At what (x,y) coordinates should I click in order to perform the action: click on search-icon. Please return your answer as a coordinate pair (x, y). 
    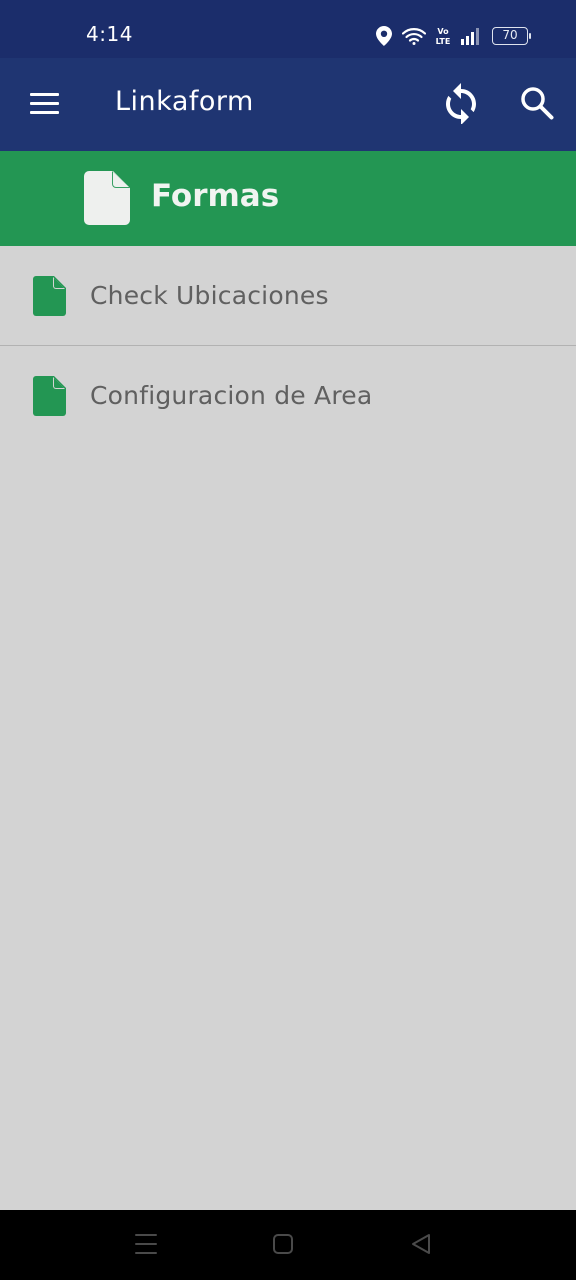
    Looking at the image, I should click on (537, 103).